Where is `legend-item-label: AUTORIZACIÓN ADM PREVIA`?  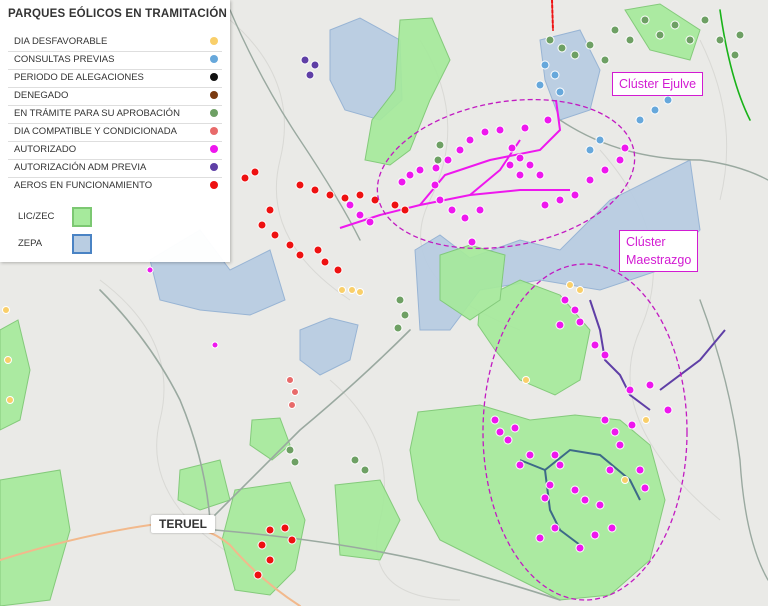 legend-item-label: AUTORIZACIÓN ADM PREVIA is located at coordinates (80, 167).